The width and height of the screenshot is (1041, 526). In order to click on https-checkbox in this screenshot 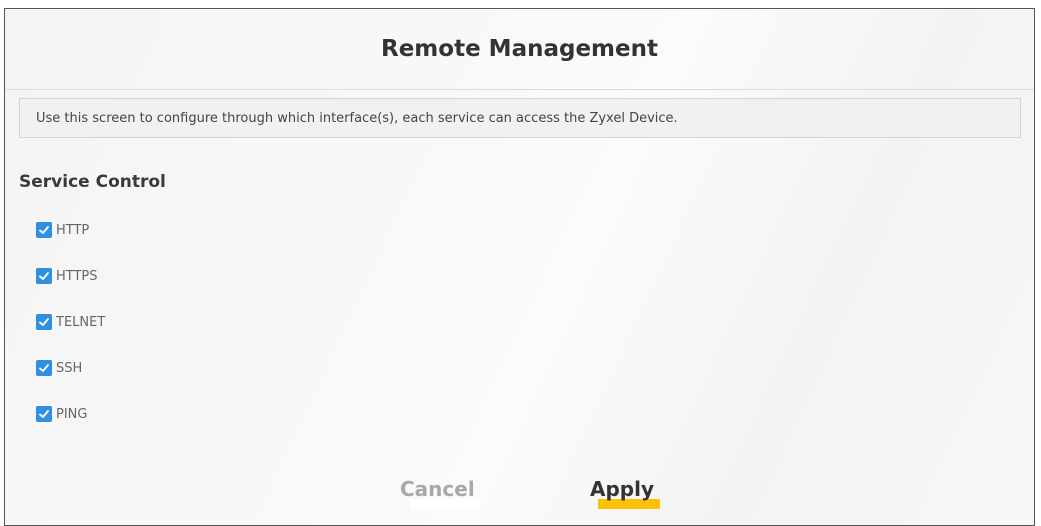, I will do `click(44, 276)`.